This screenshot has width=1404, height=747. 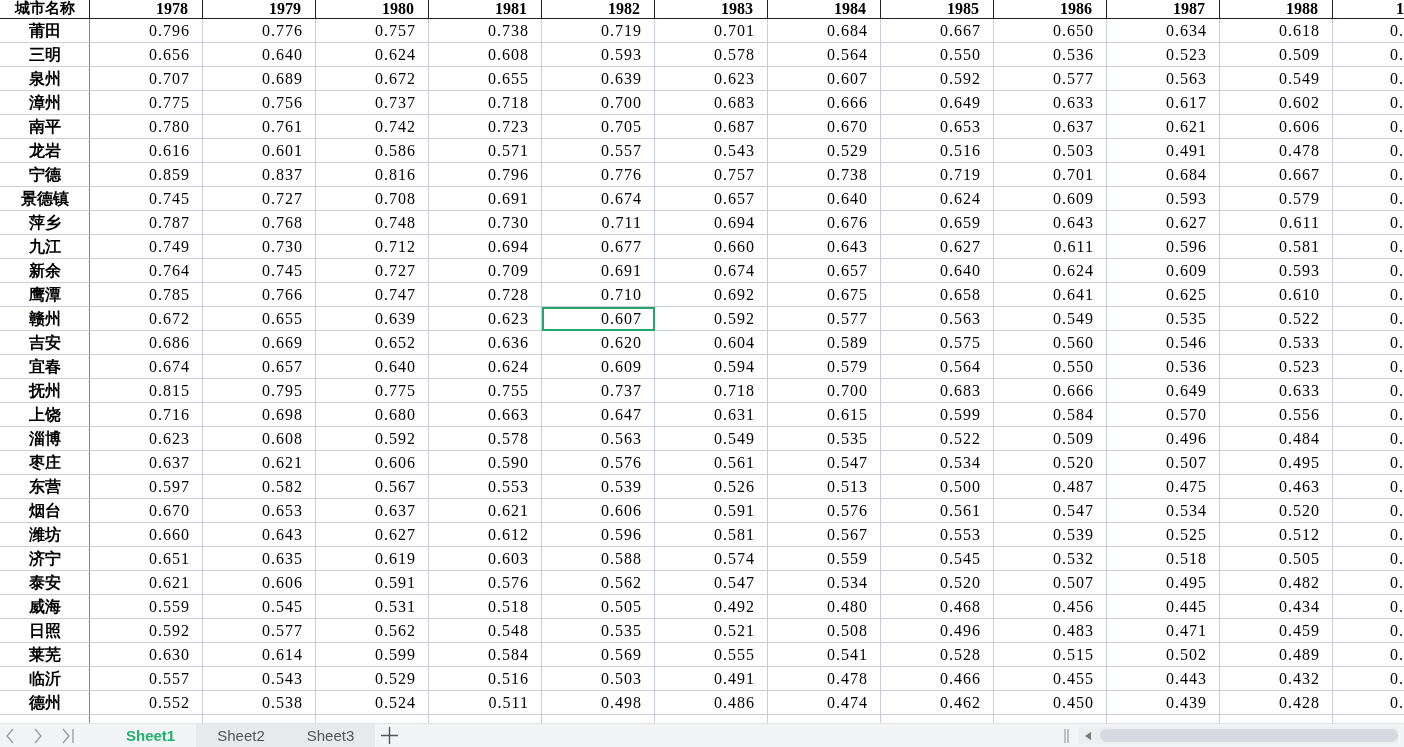 I want to click on table-cell: 0.546, so click(x=1163, y=343).